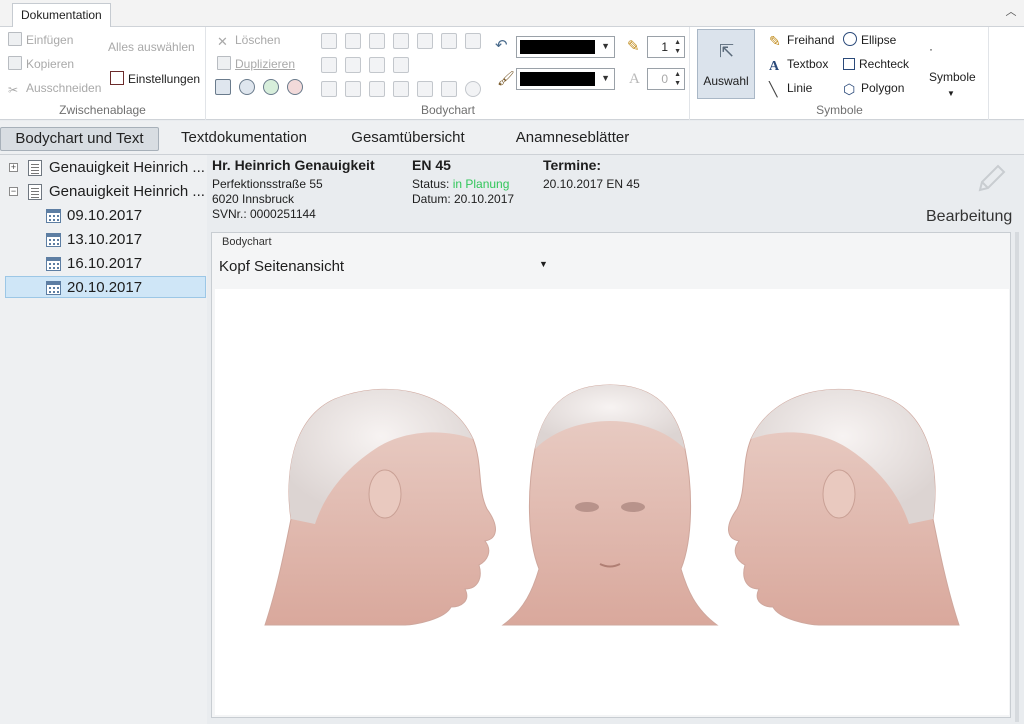  Describe the element at coordinates (401, 41) in the screenshot. I see `send-backward-icon` at that location.